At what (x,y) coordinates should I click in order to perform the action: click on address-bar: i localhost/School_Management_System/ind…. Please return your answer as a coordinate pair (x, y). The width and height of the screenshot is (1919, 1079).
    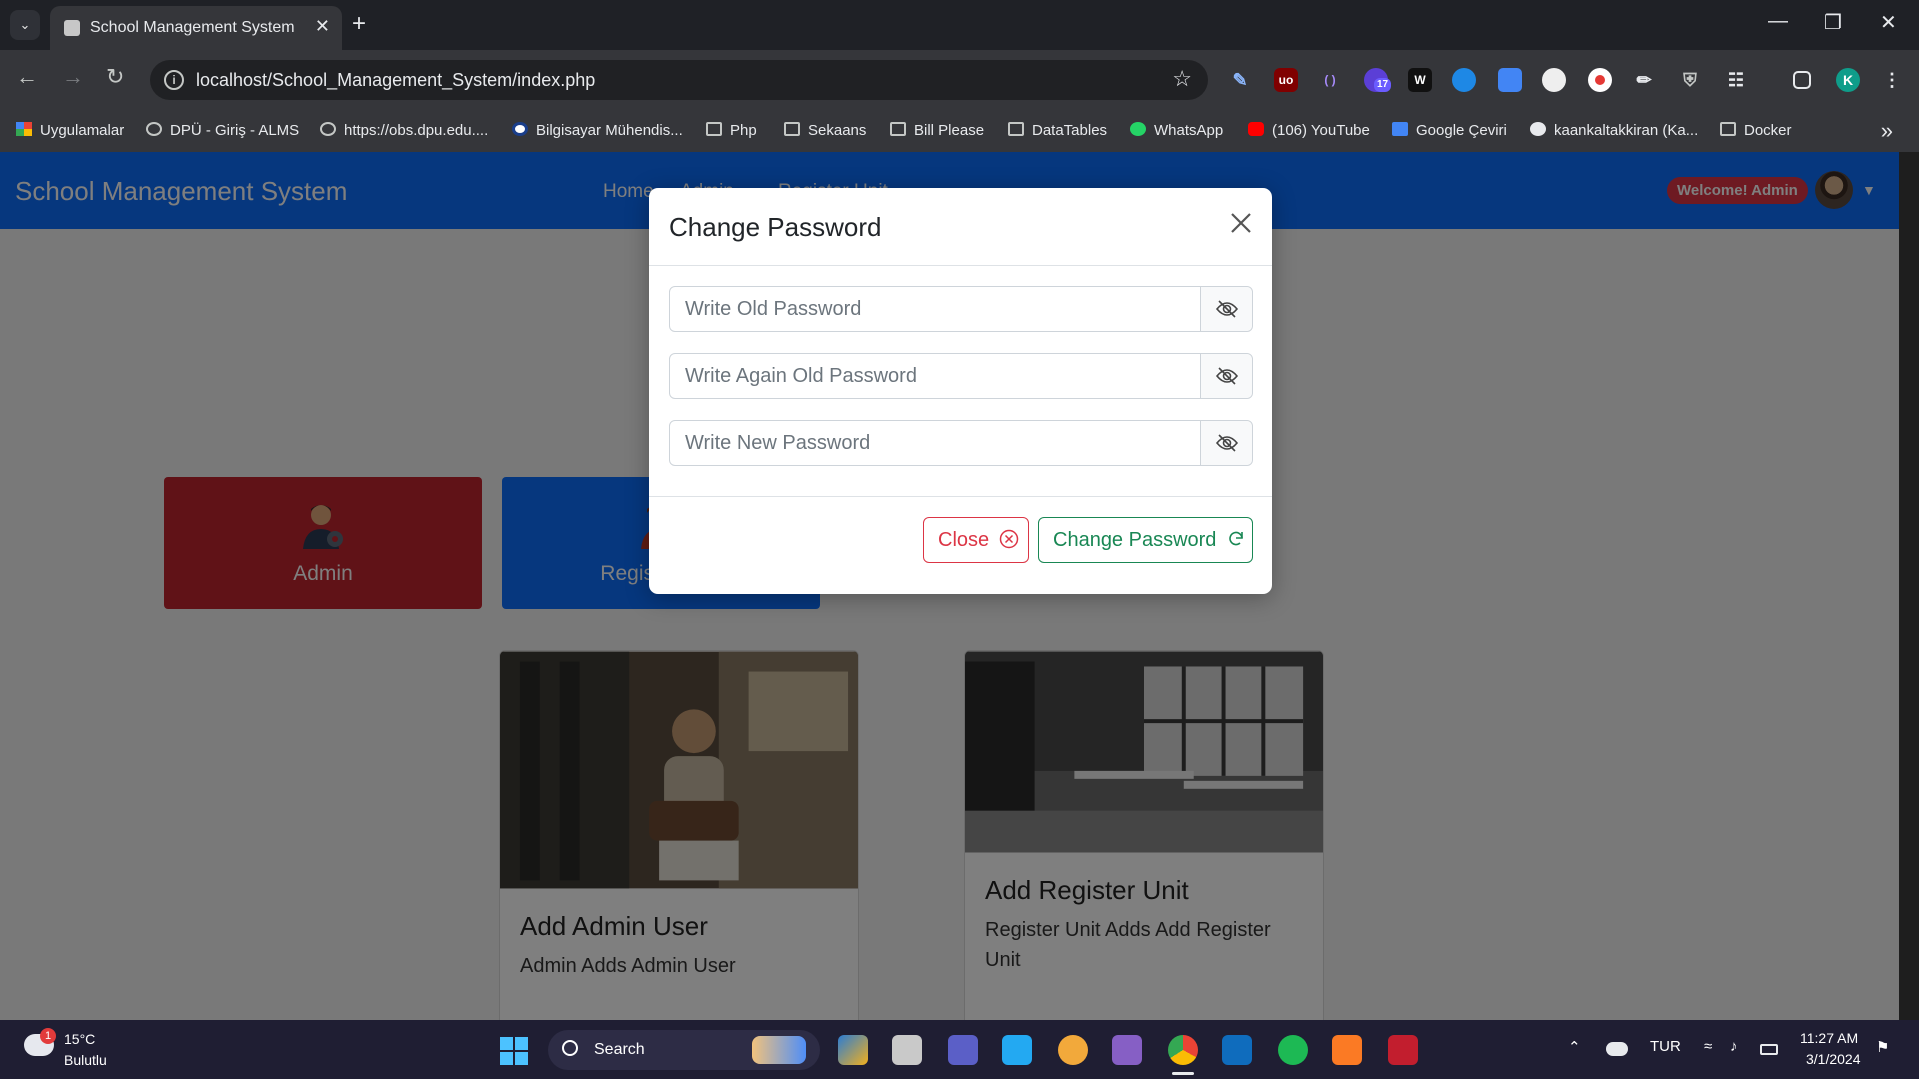
    Looking at the image, I should click on (679, 80).